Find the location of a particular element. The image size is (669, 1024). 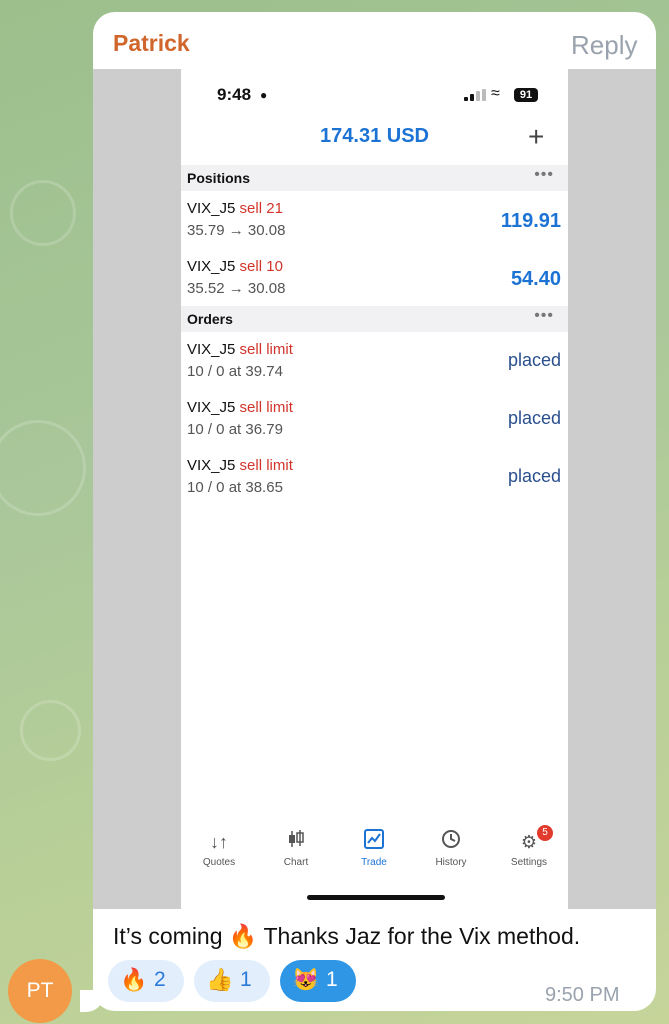

message-time: 9:50 PM is located at coordinates (582, 995).